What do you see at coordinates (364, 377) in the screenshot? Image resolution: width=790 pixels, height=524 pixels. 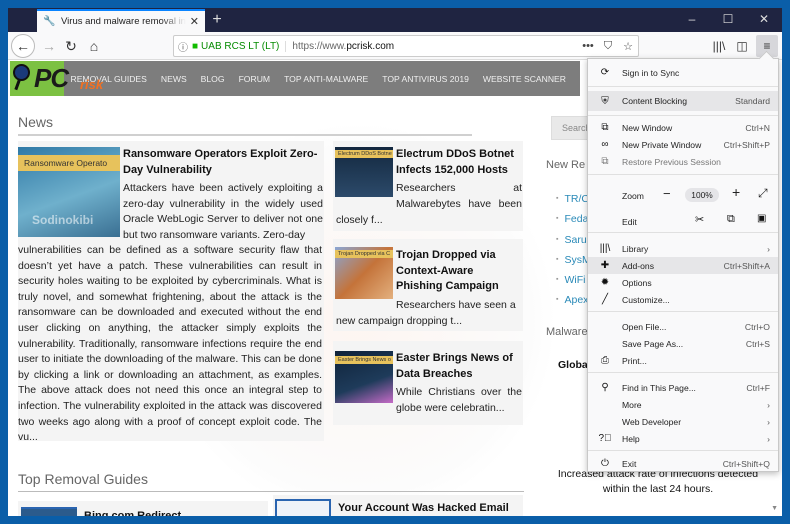 I see `news-card-thumbnail: Easter Brings News o` at bounding box center [364, 377].